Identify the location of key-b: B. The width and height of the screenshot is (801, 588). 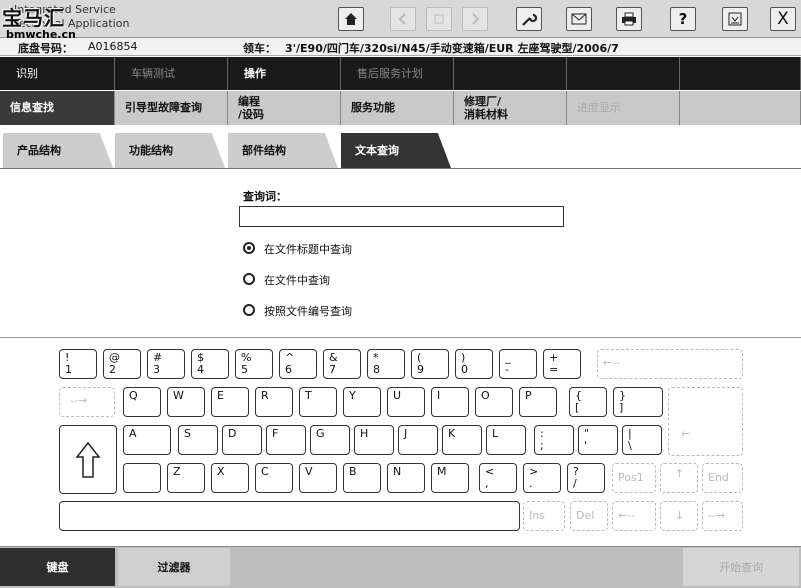
(362, 478).